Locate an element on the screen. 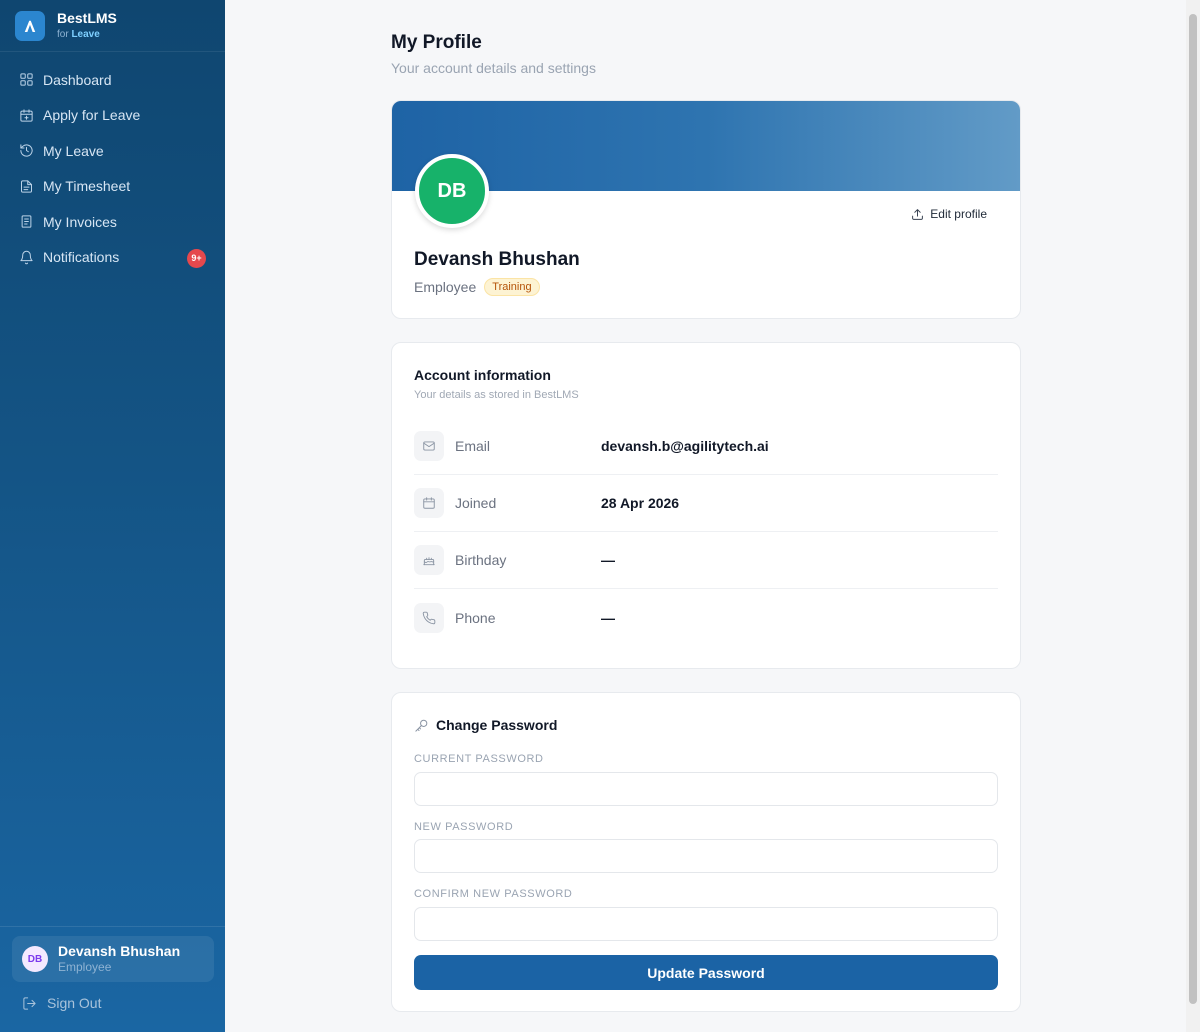 This screenshot has width=1200, height=1032. sidebar-item-apply-leave: Apply for Leave is located at coordinates (112, 116).